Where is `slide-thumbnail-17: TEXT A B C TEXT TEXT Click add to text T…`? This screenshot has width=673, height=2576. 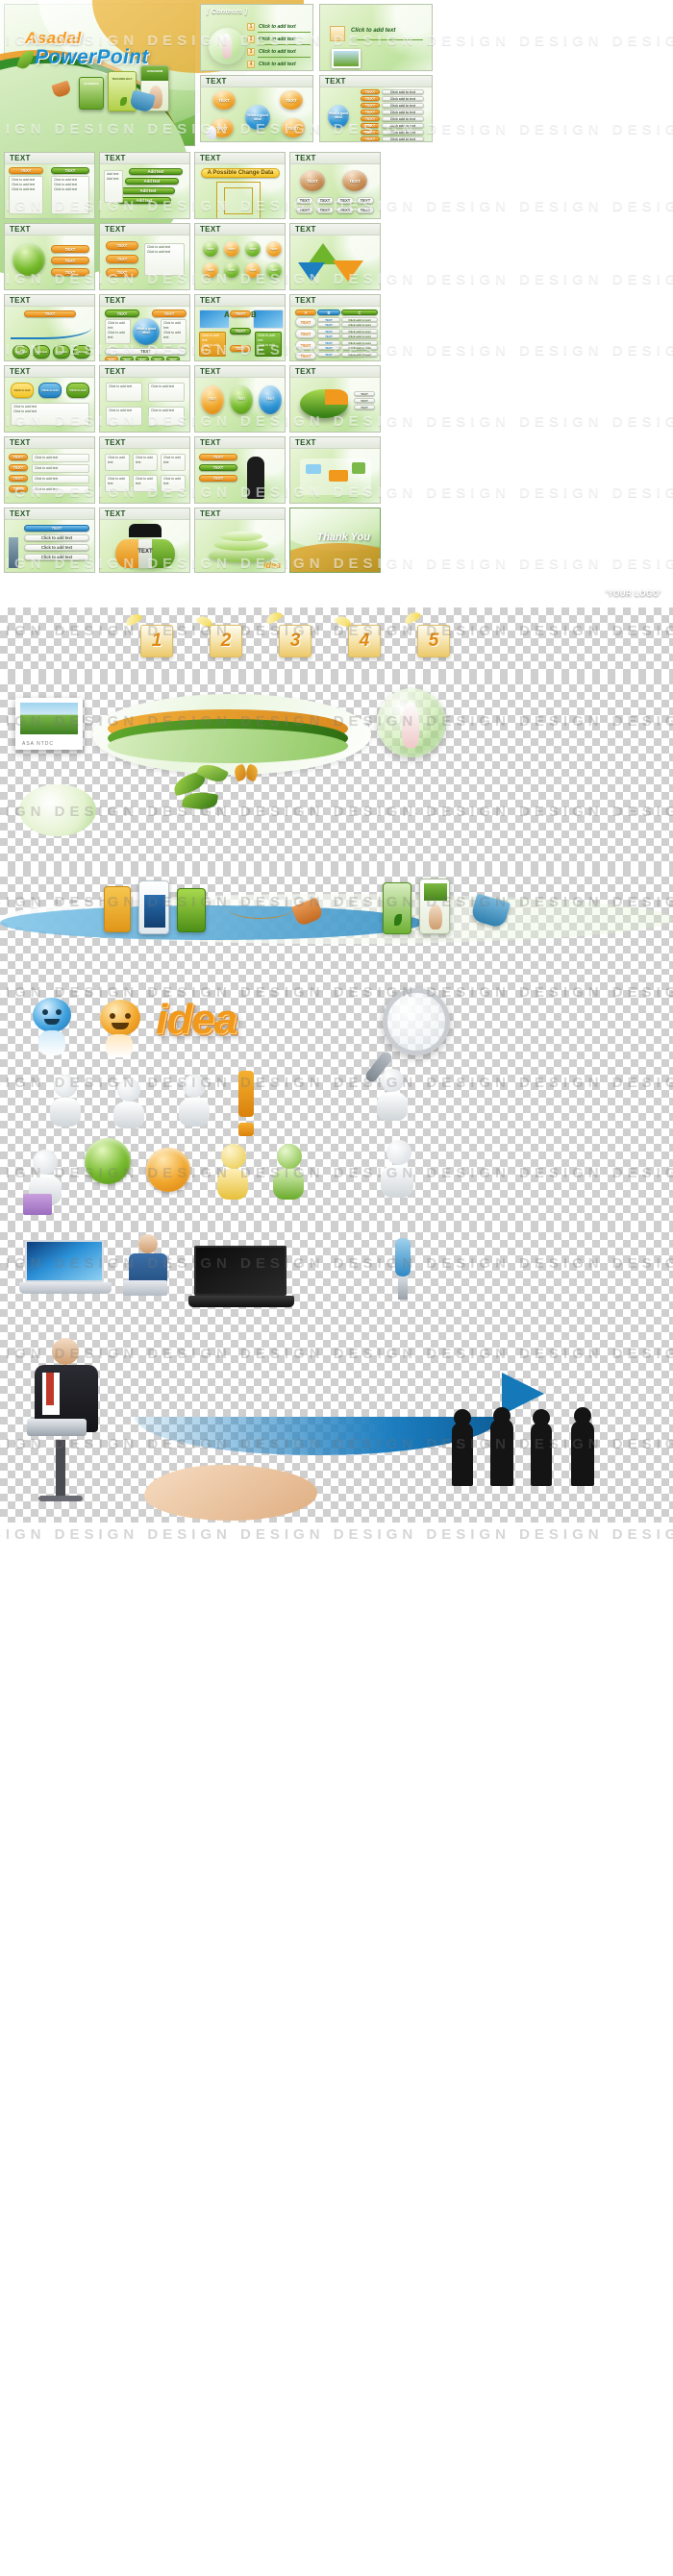 slide-thumbnail-17: TEXT A B C TEXT TEXT Click add to text T… is located at coordinates (335, 327).